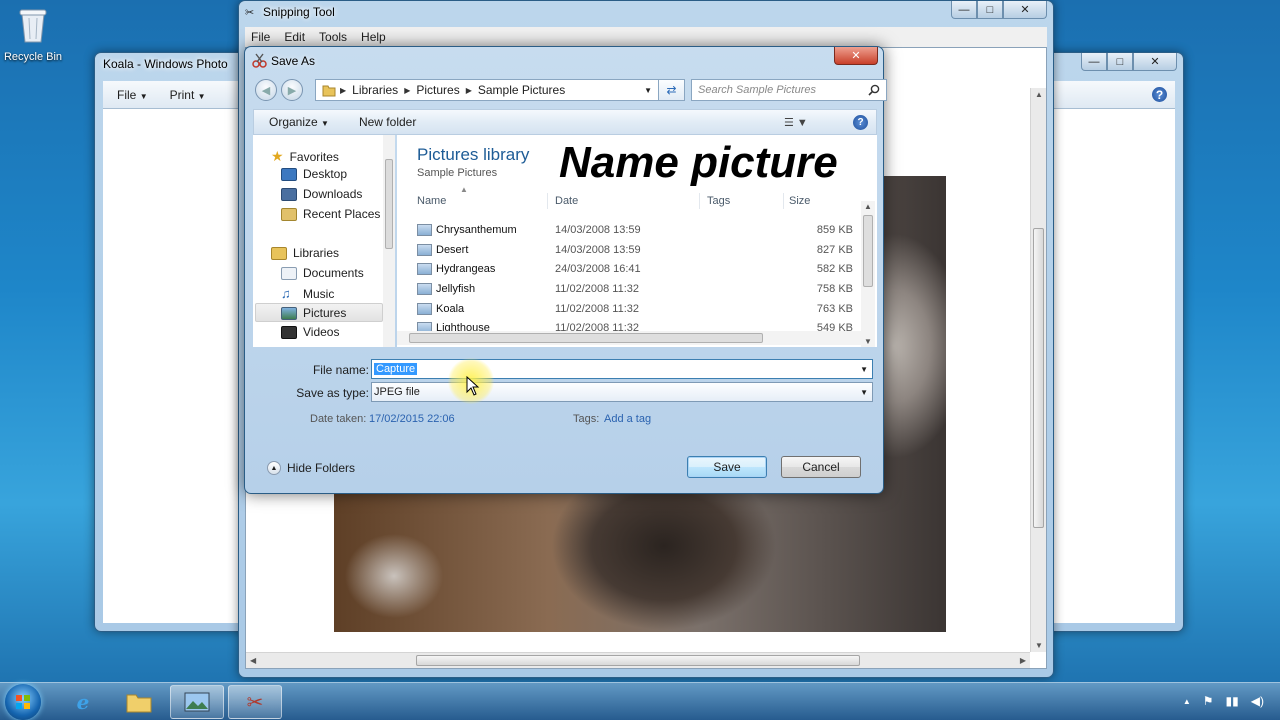 The image size is (1280, 720). What do you see at coordinates (473, 154) in the screenshot?
I see `library-title: Pictures library` at bounding box center [473, 154].